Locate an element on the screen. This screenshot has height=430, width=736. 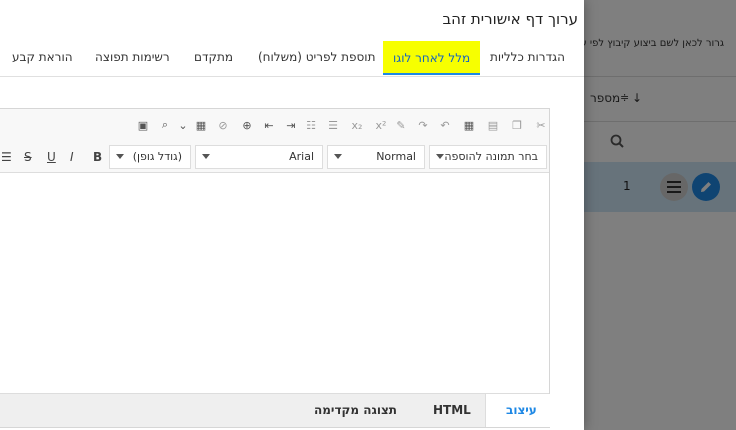
superscript-icon: x² is located at coordinates (381, 125).